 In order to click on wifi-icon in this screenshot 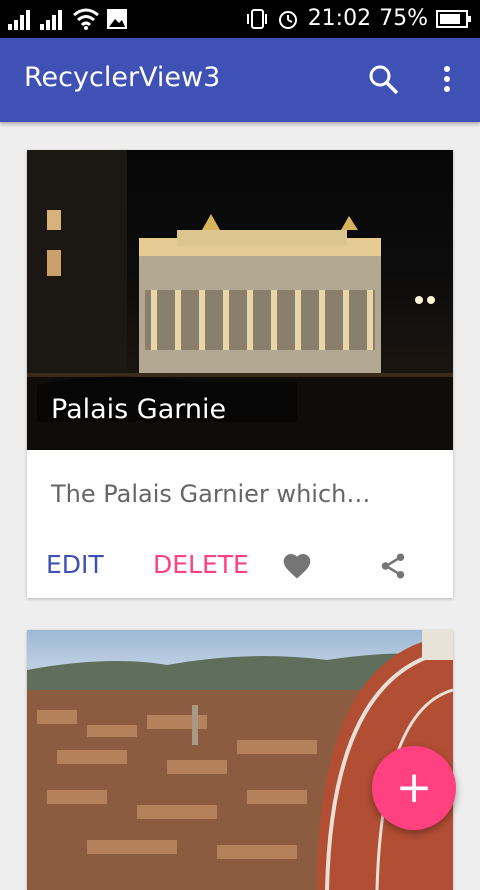, I will do `click(86, 19)`.